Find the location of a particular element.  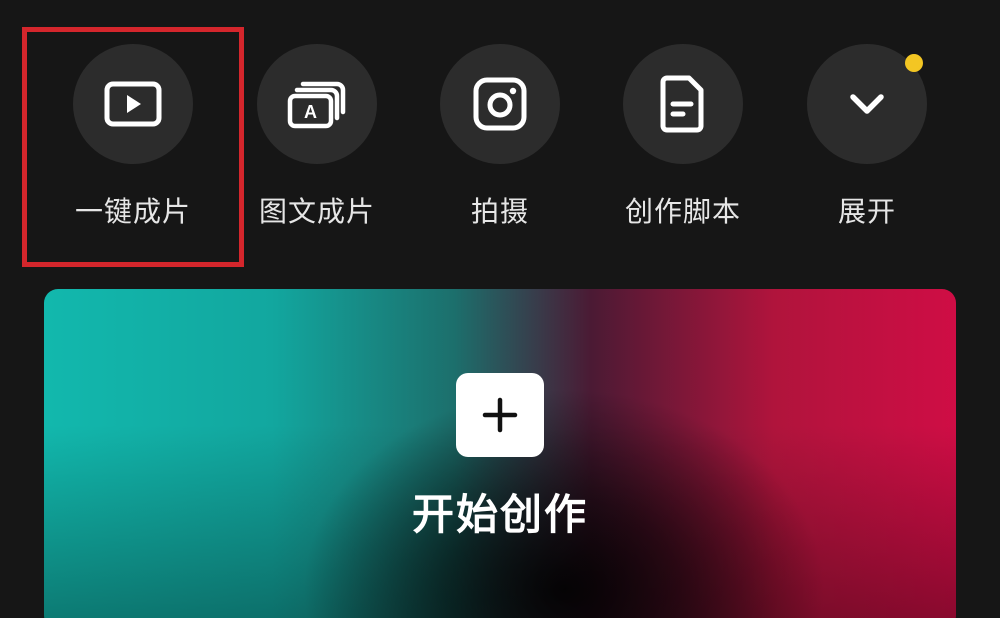

tool-label: 展开 is located at coordinates (866, 211).